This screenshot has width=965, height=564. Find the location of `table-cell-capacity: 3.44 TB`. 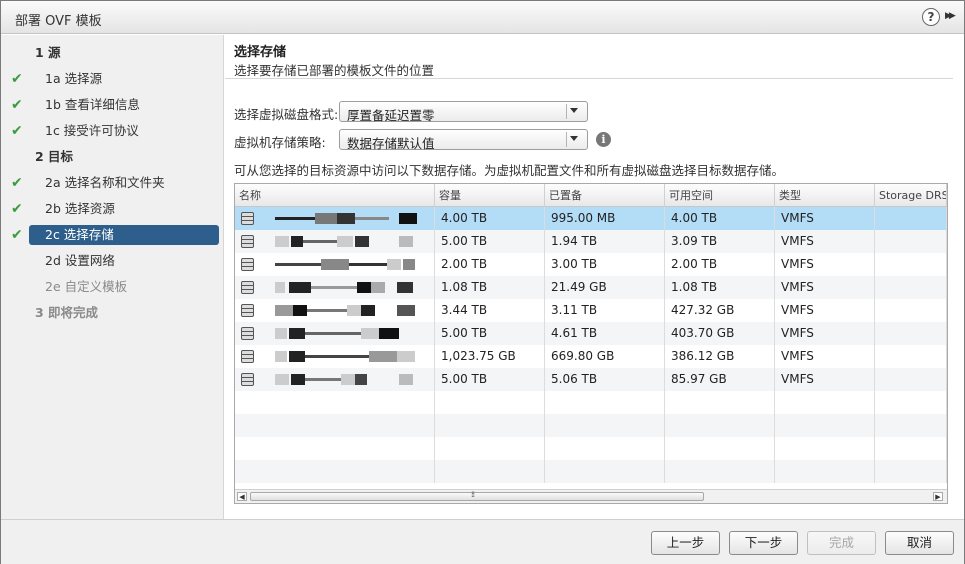

table-cell-capacity: 3.44 TB is located at coordinates (490, 310).